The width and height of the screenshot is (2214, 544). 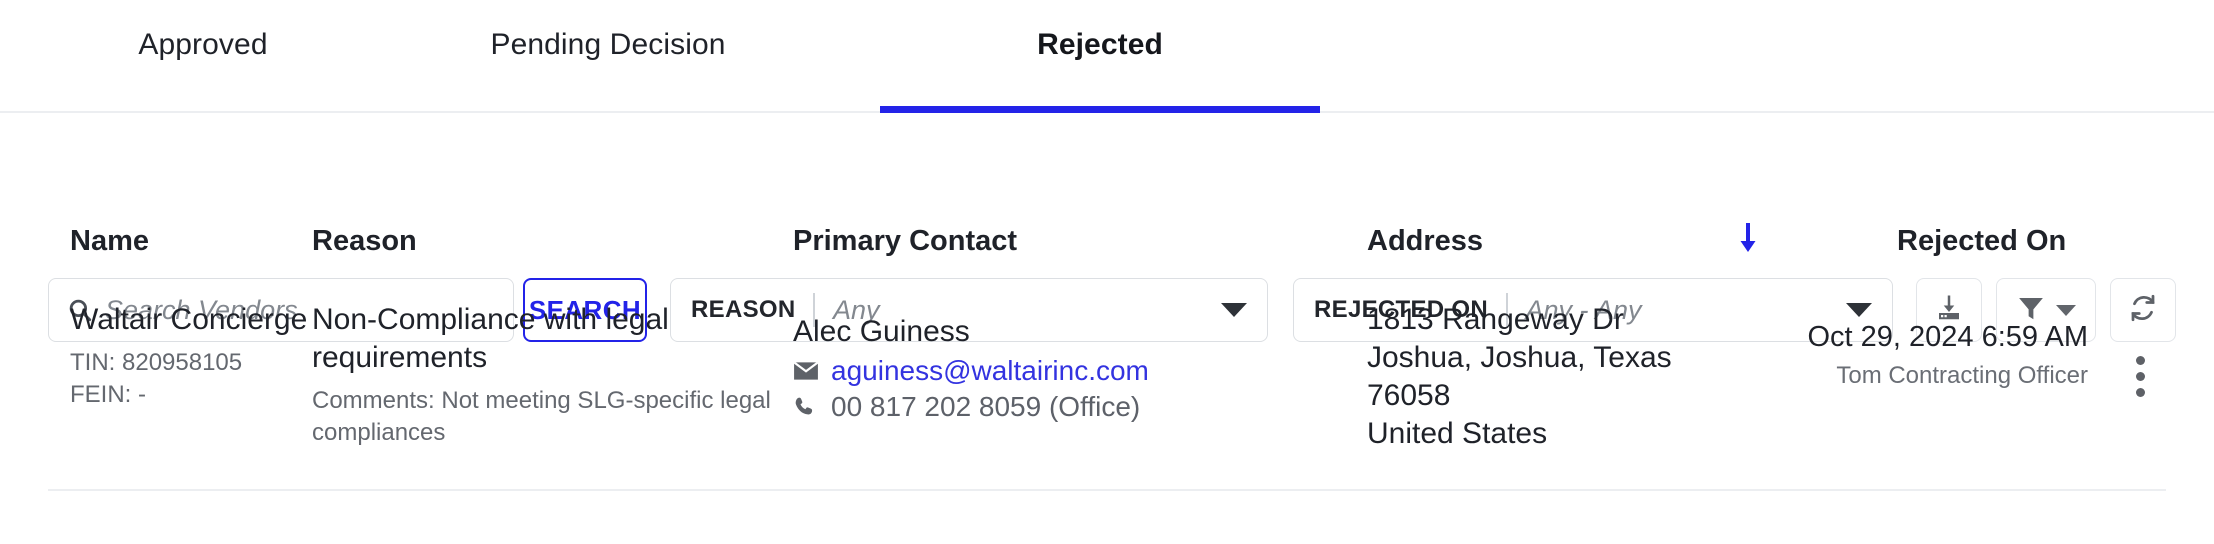 I want to click on address-line-1: 1813 Rangeway Dr, so click(x=1495, y=319).